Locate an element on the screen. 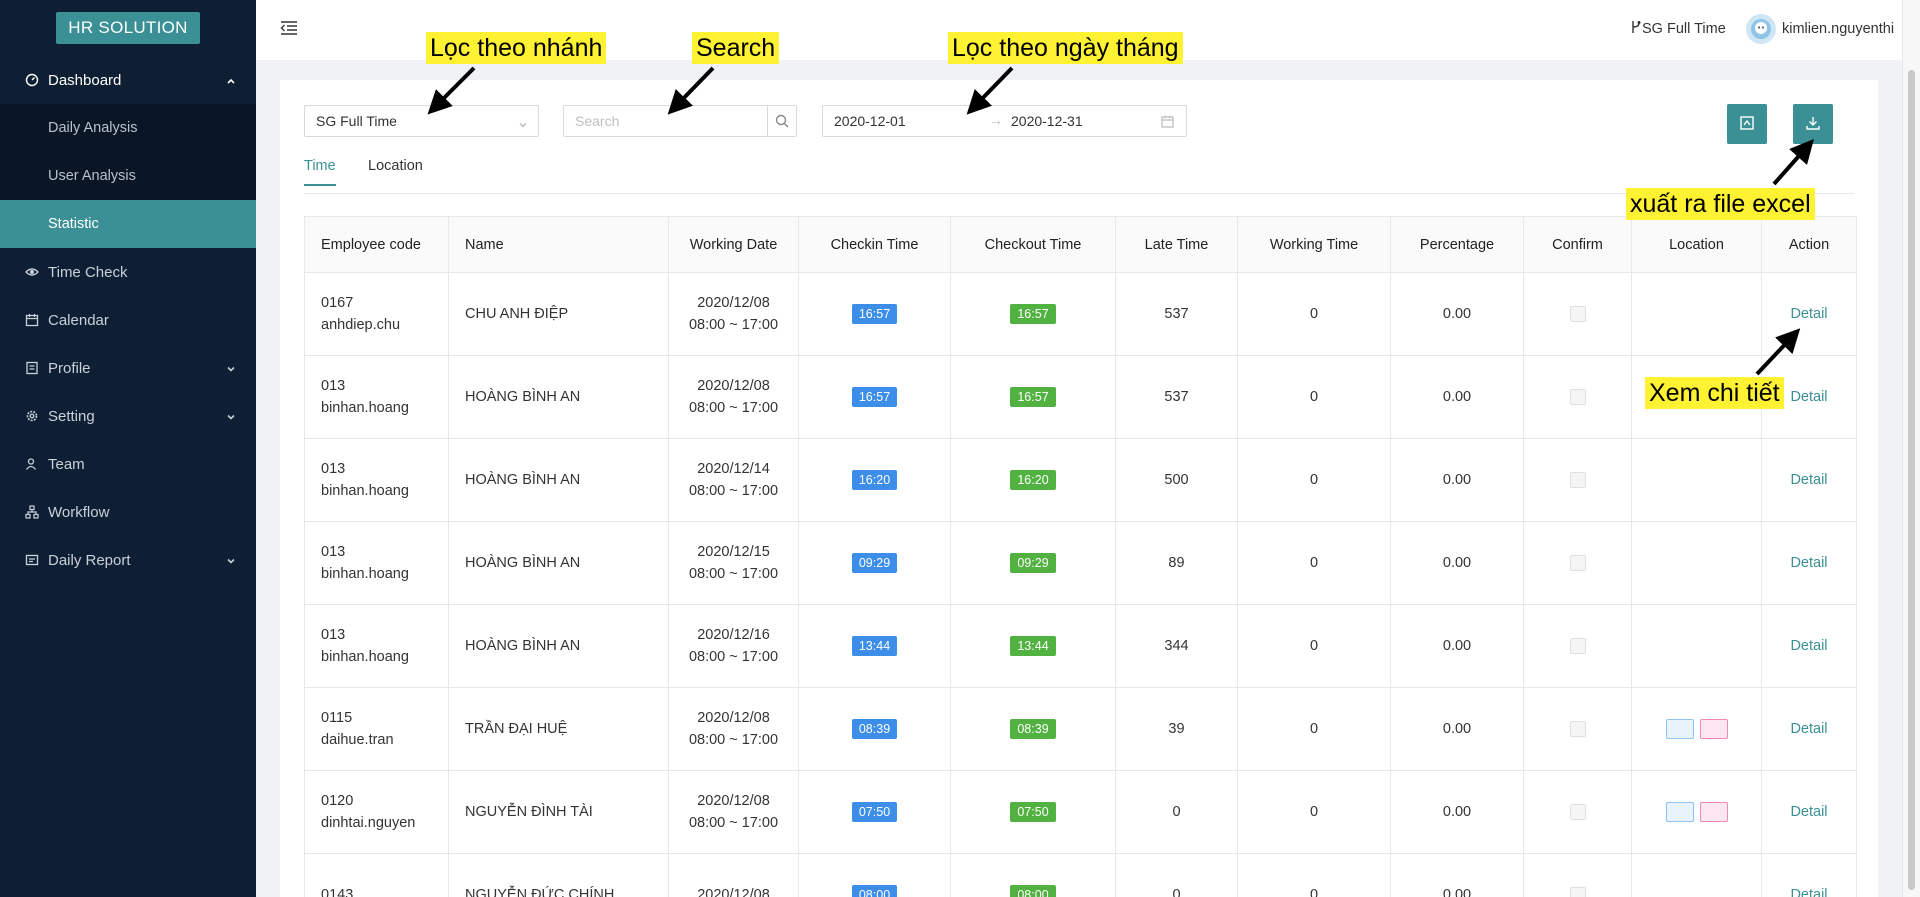 This screenshot has height=897, width=1920. cell-name: HOÀNG BÌNH AN is located at coordinates (558, 397).